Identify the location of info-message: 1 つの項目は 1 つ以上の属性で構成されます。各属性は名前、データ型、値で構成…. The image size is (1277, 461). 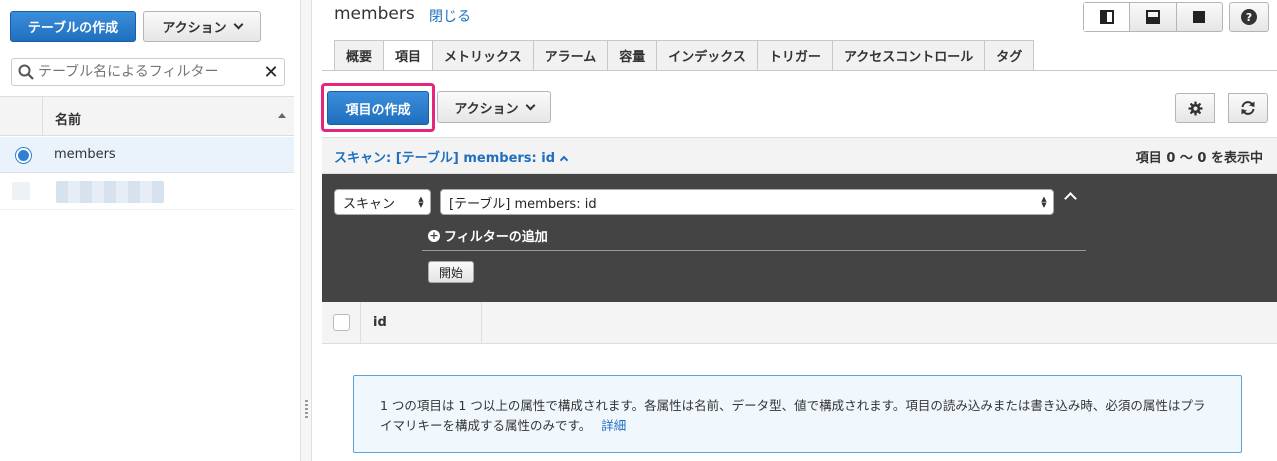
(797, 414).